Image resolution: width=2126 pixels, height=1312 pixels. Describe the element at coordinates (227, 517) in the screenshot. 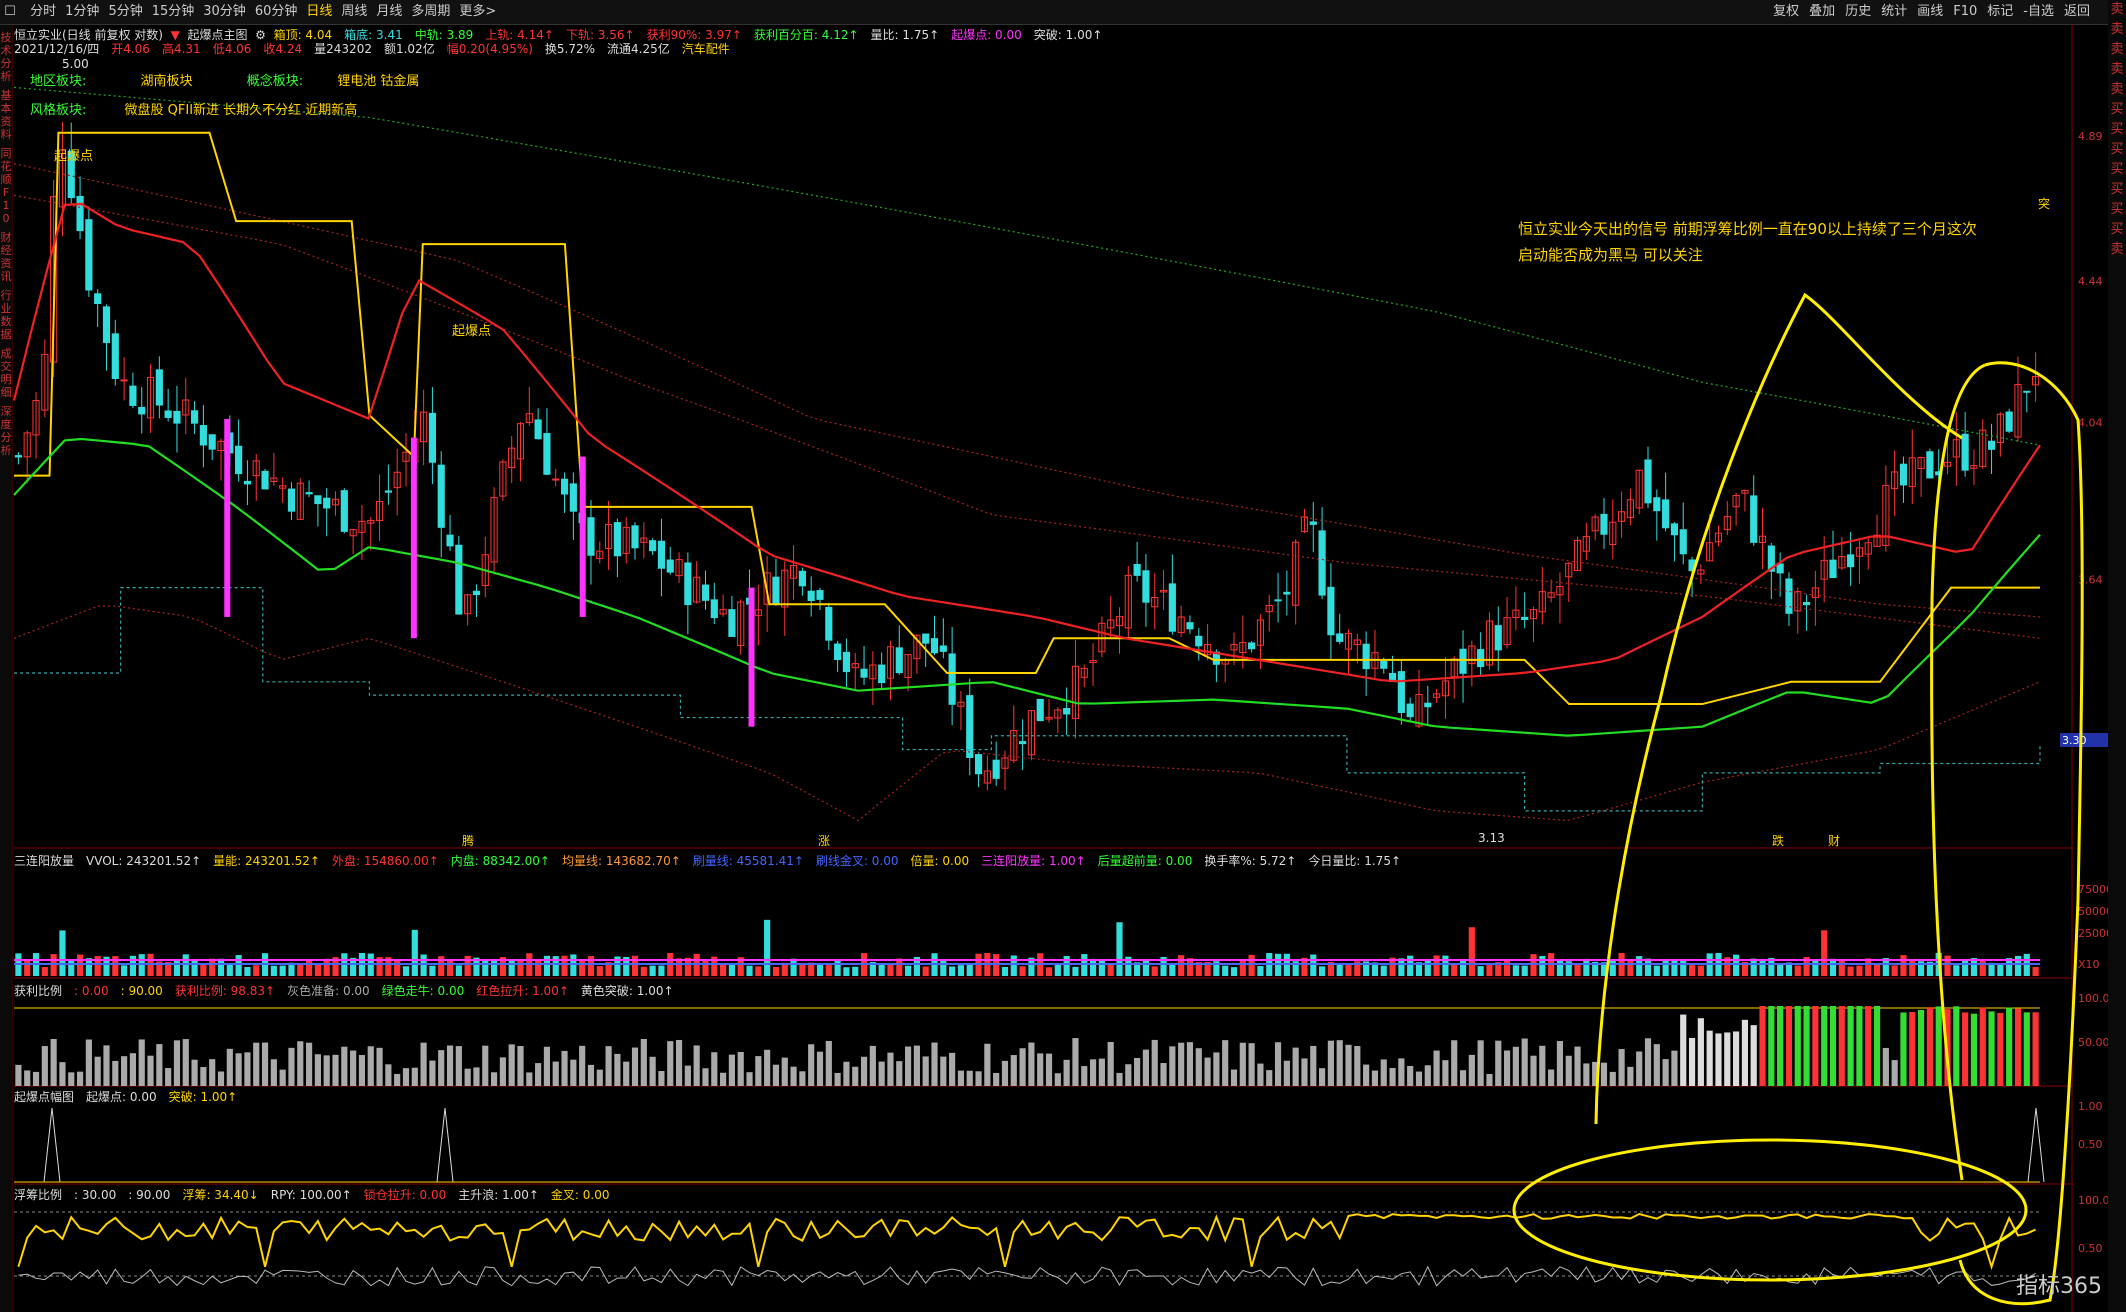

I see `qibao-signal-bar` at that location.